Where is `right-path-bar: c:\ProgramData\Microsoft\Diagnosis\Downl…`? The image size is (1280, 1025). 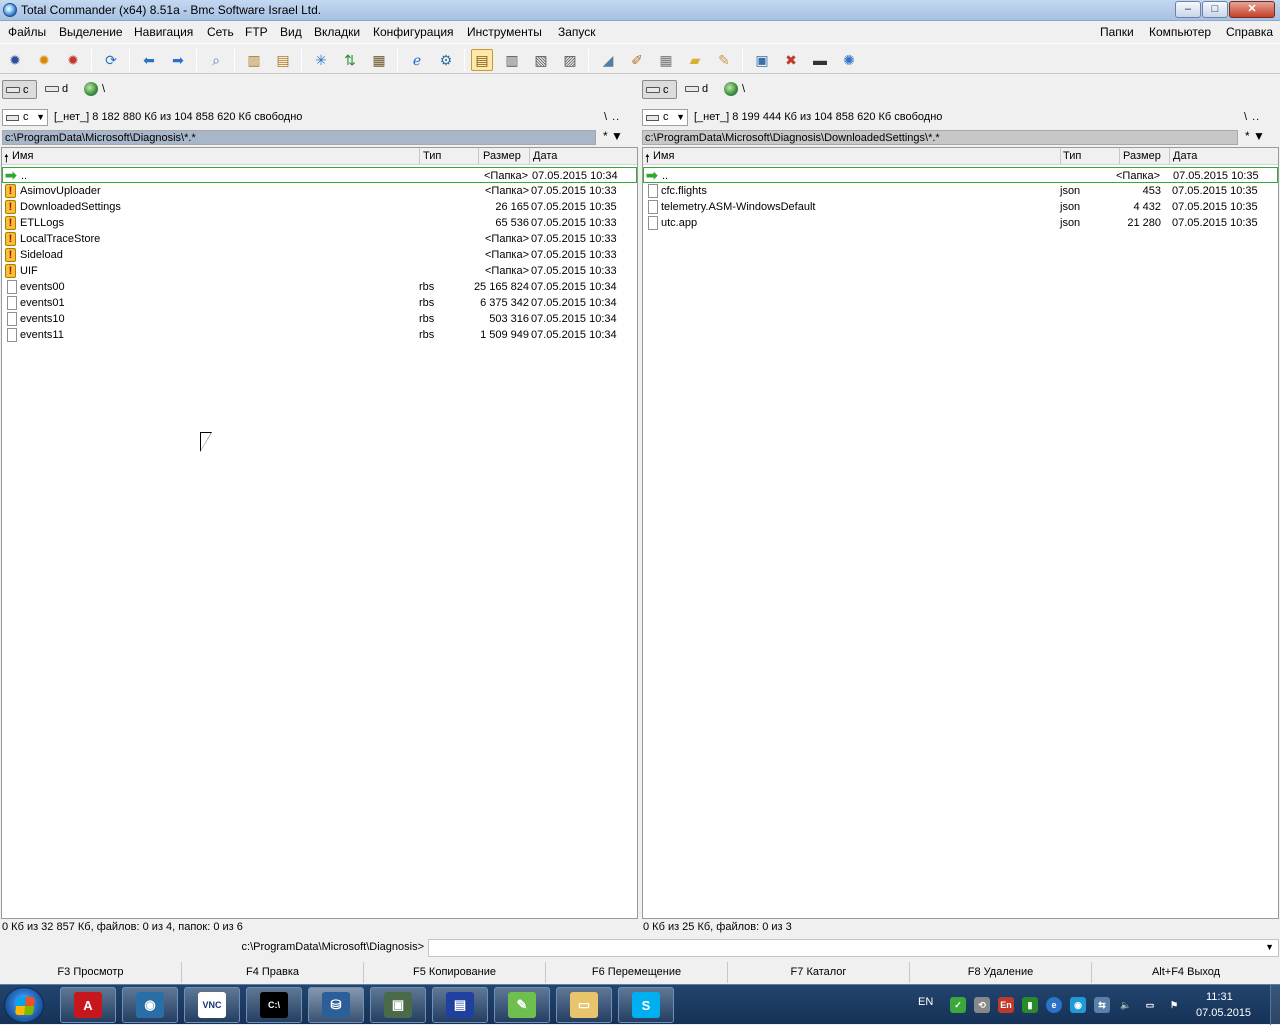
right-path-bar: c:\ProgramData\Microsoft\Diagnosis\Downl… is located at coordinates (940, 137).